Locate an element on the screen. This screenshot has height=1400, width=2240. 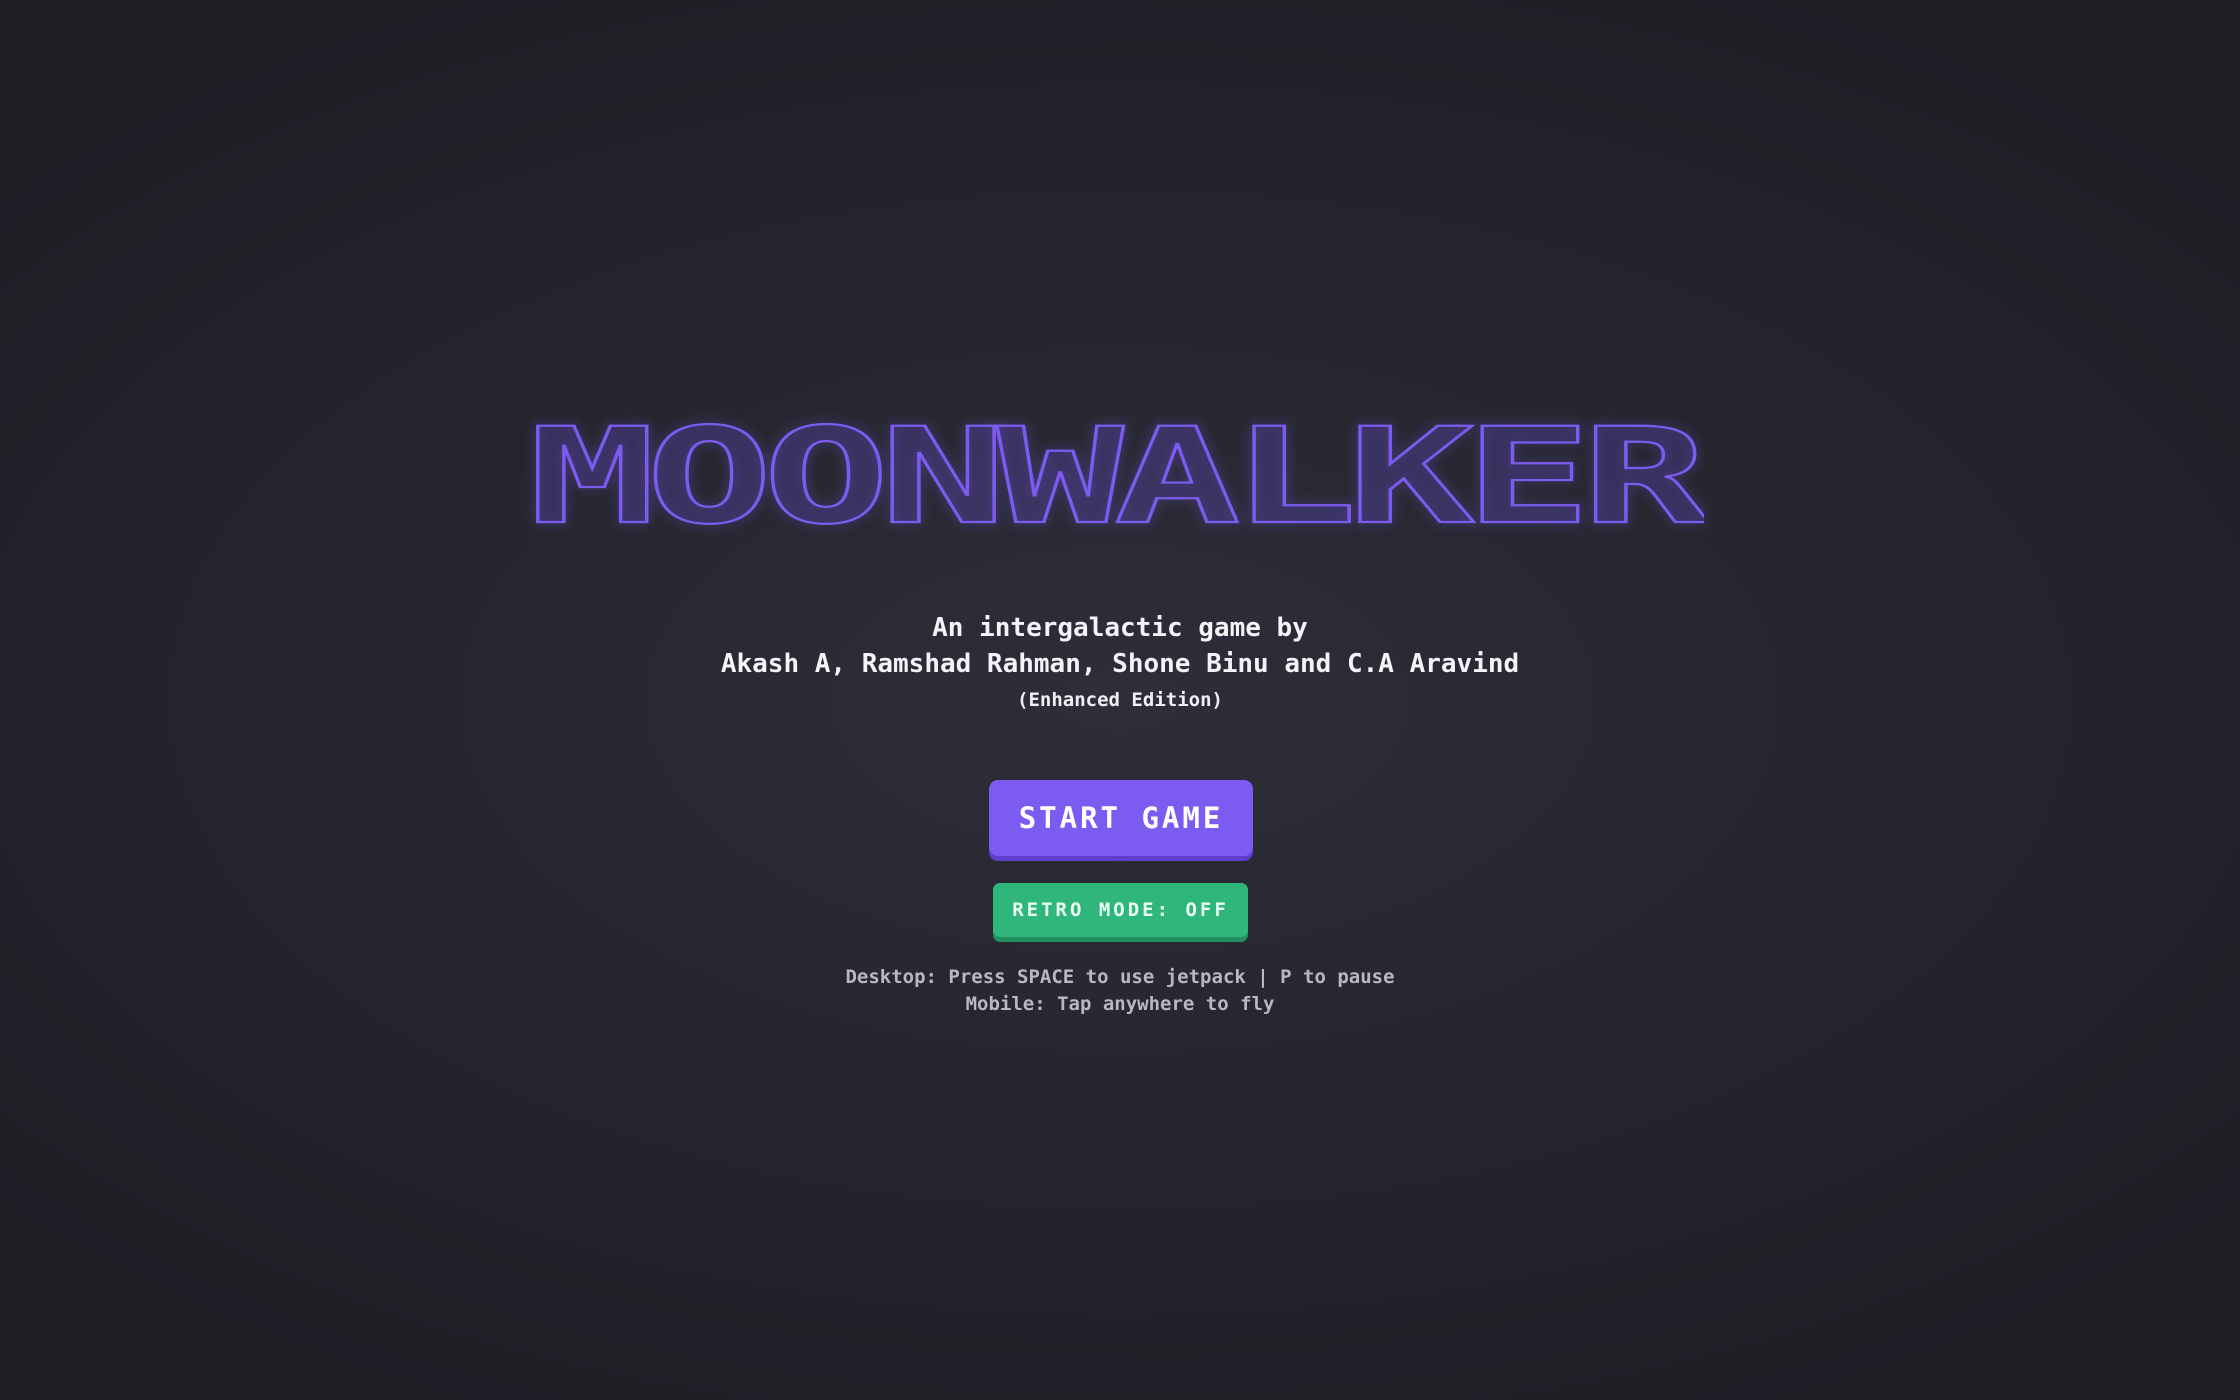
game-logo: MOONWALKER is located at coordinates (1116, 474).